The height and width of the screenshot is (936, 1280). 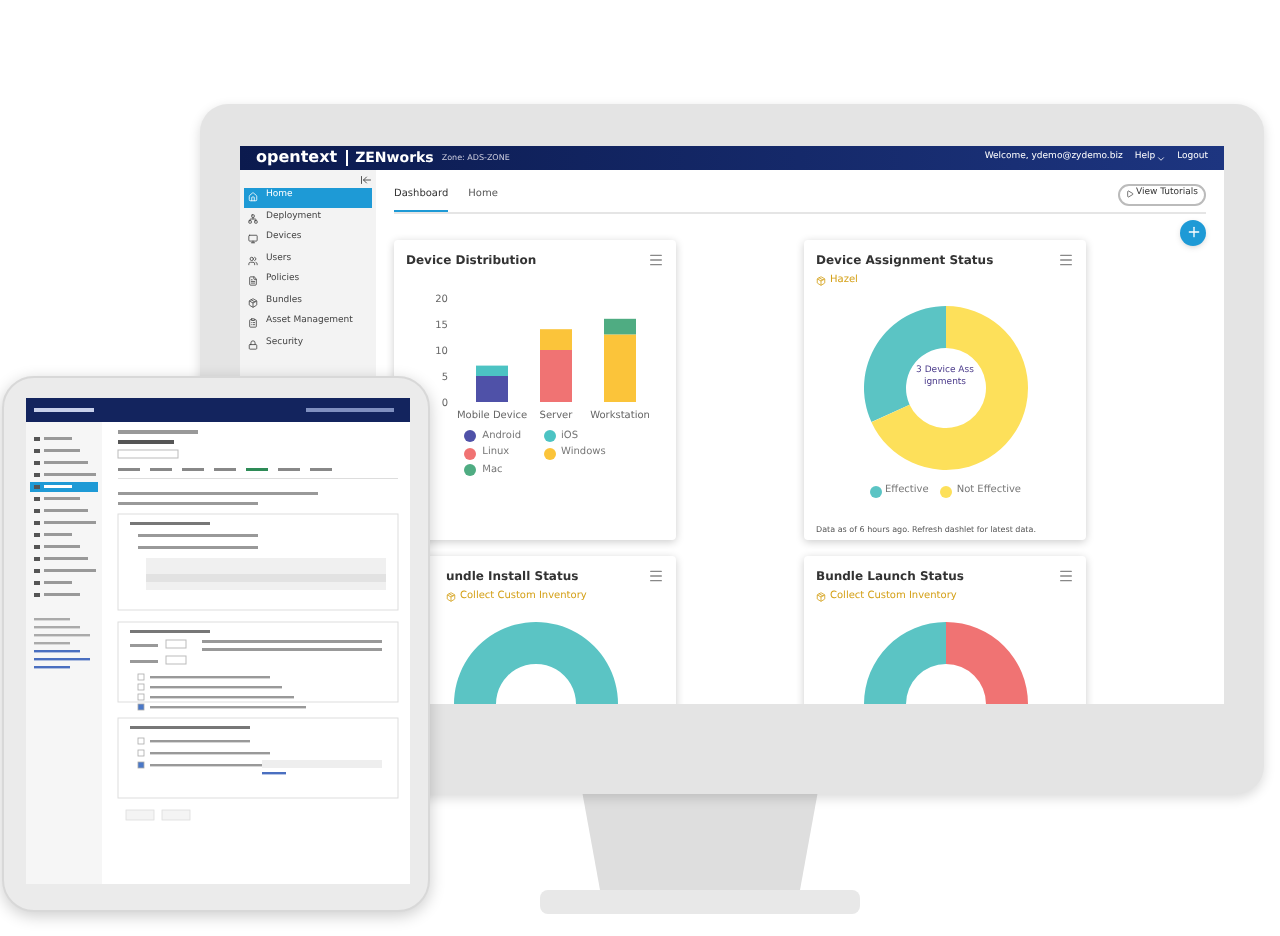 What do you see at coordinates (253, 281) in the screenshot?
I see `document-icon` at bounding box center [253, 281].